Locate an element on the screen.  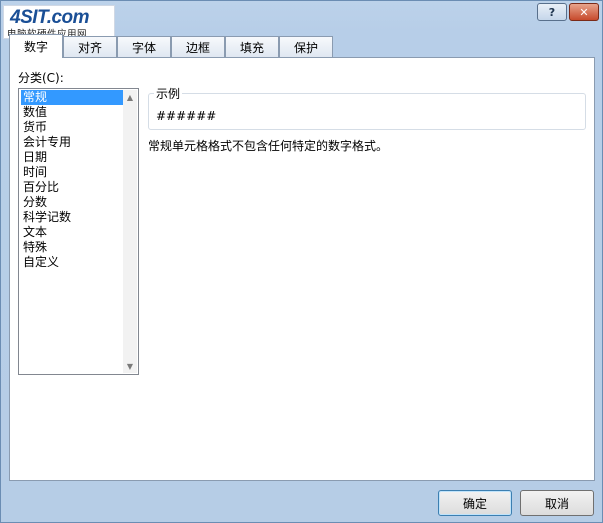
category-item-general: 常规 is located at coordinates (72, 97).